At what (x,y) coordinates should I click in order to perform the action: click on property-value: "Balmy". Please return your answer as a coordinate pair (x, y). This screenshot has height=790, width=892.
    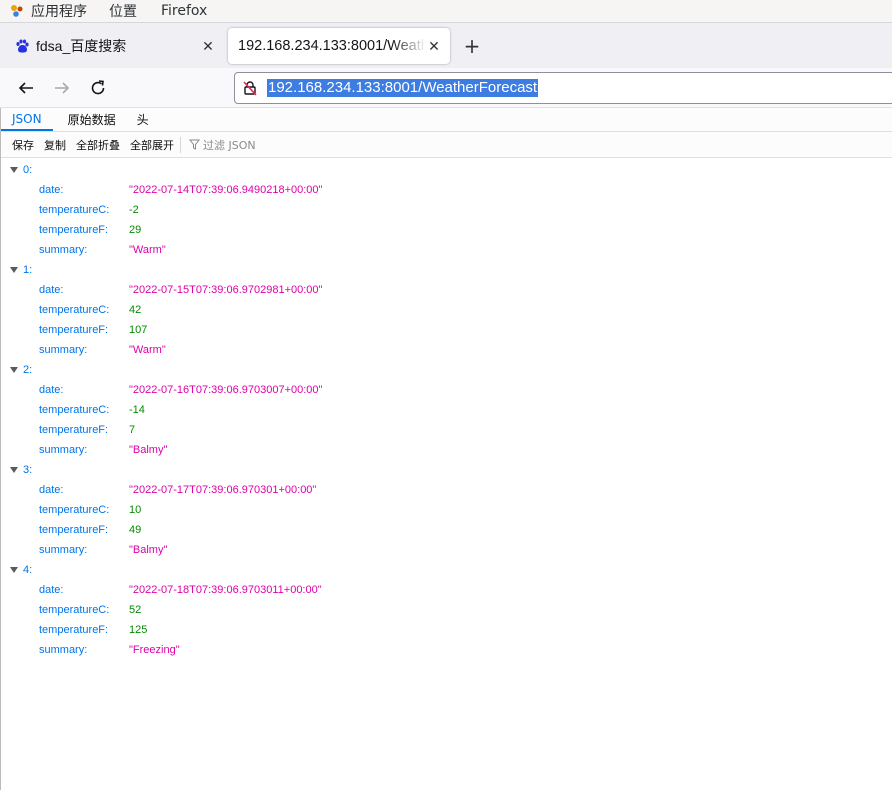
    Looking at the image, I should click on (148, 450).